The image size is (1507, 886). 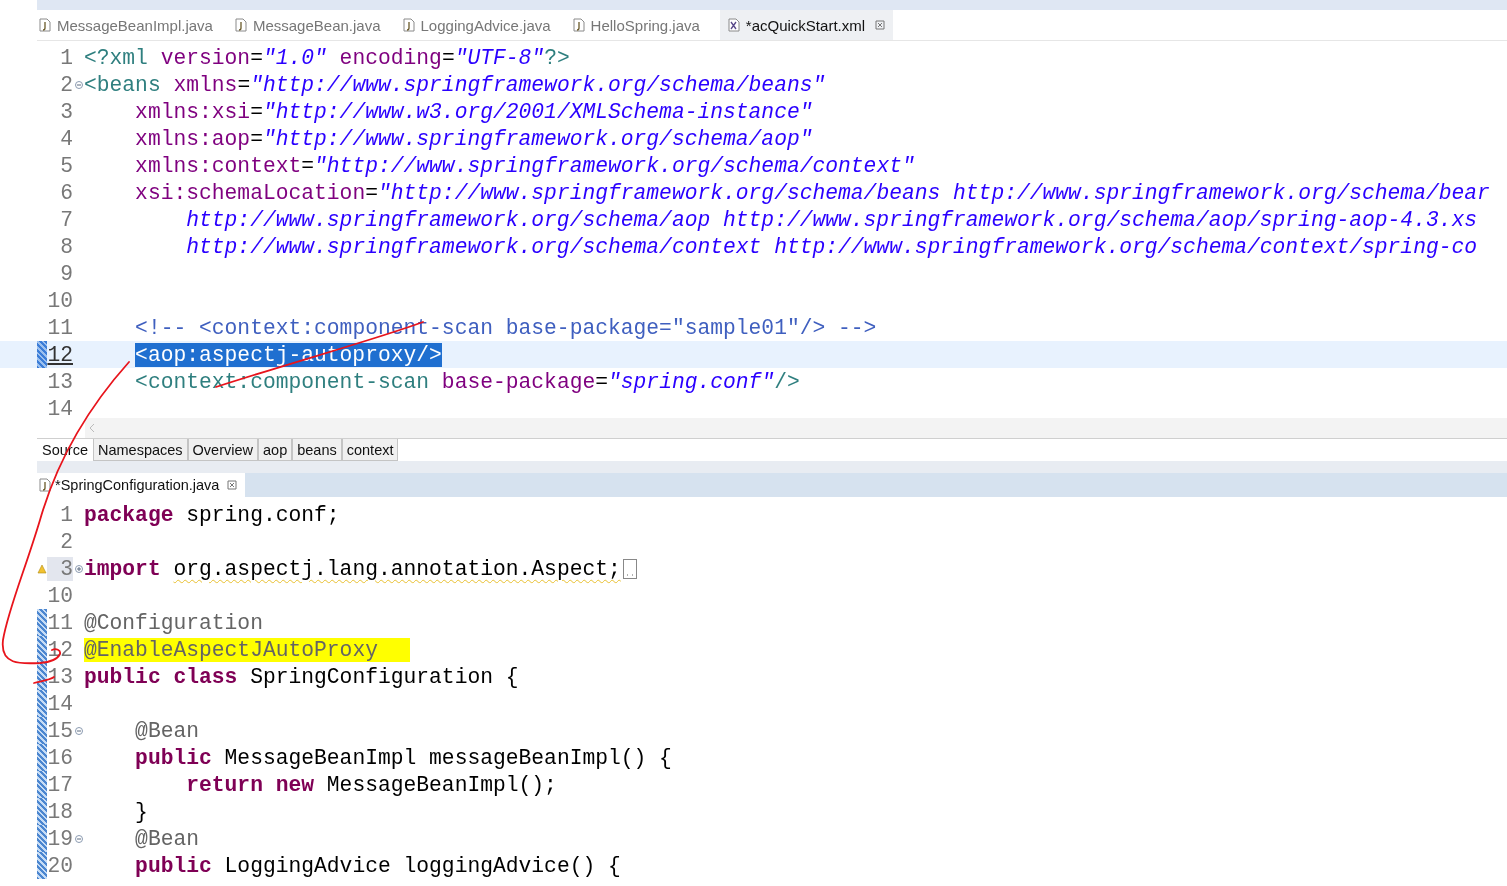 What do you see at coordinates (92, 428) in the screenshot?
I see `scroll-left-icon` at bounding box center [92, 428].